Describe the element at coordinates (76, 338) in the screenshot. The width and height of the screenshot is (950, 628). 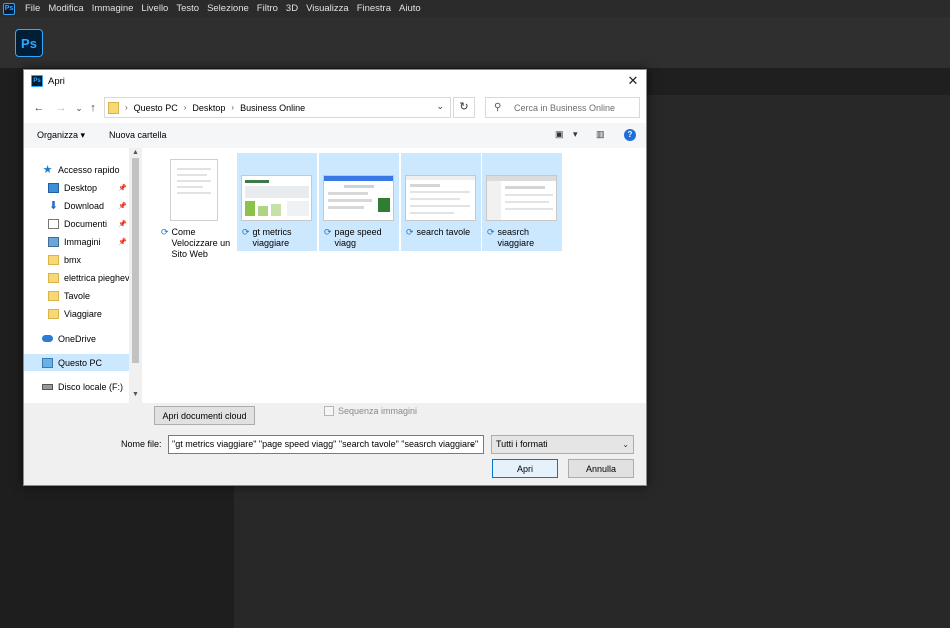
I see `sidebar-item-onedrive: OneDrive` at that location.